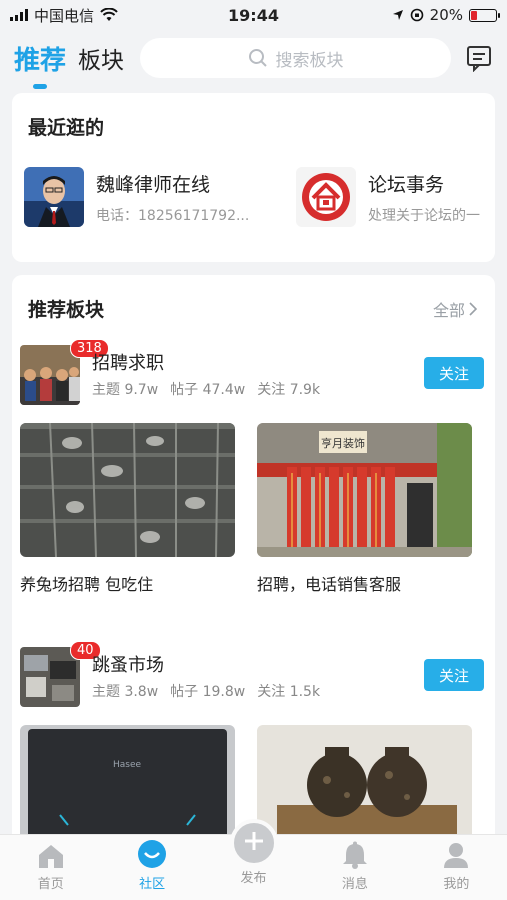 The width and height of the screenshot is (507, 900). What do you see at coordinates (484, 15) in the screenshot?
I see `battery-icon` at bounding box center [484, 15].